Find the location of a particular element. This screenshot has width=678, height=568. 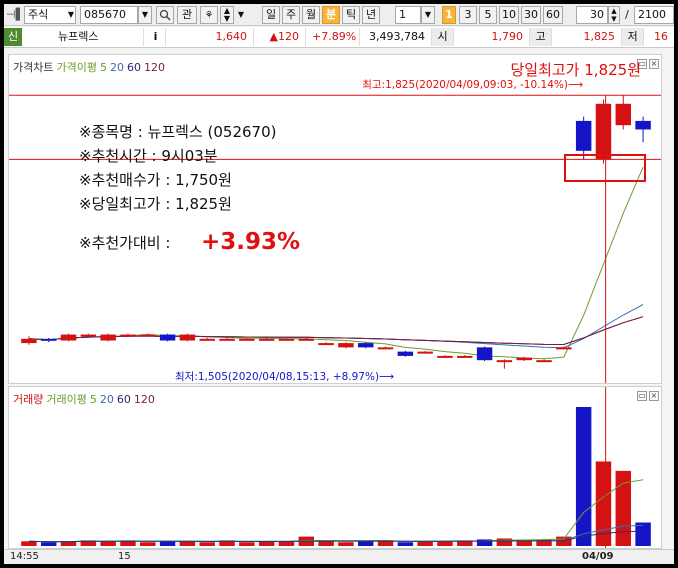

count-input: 30 is located at coordinates (592, 15).